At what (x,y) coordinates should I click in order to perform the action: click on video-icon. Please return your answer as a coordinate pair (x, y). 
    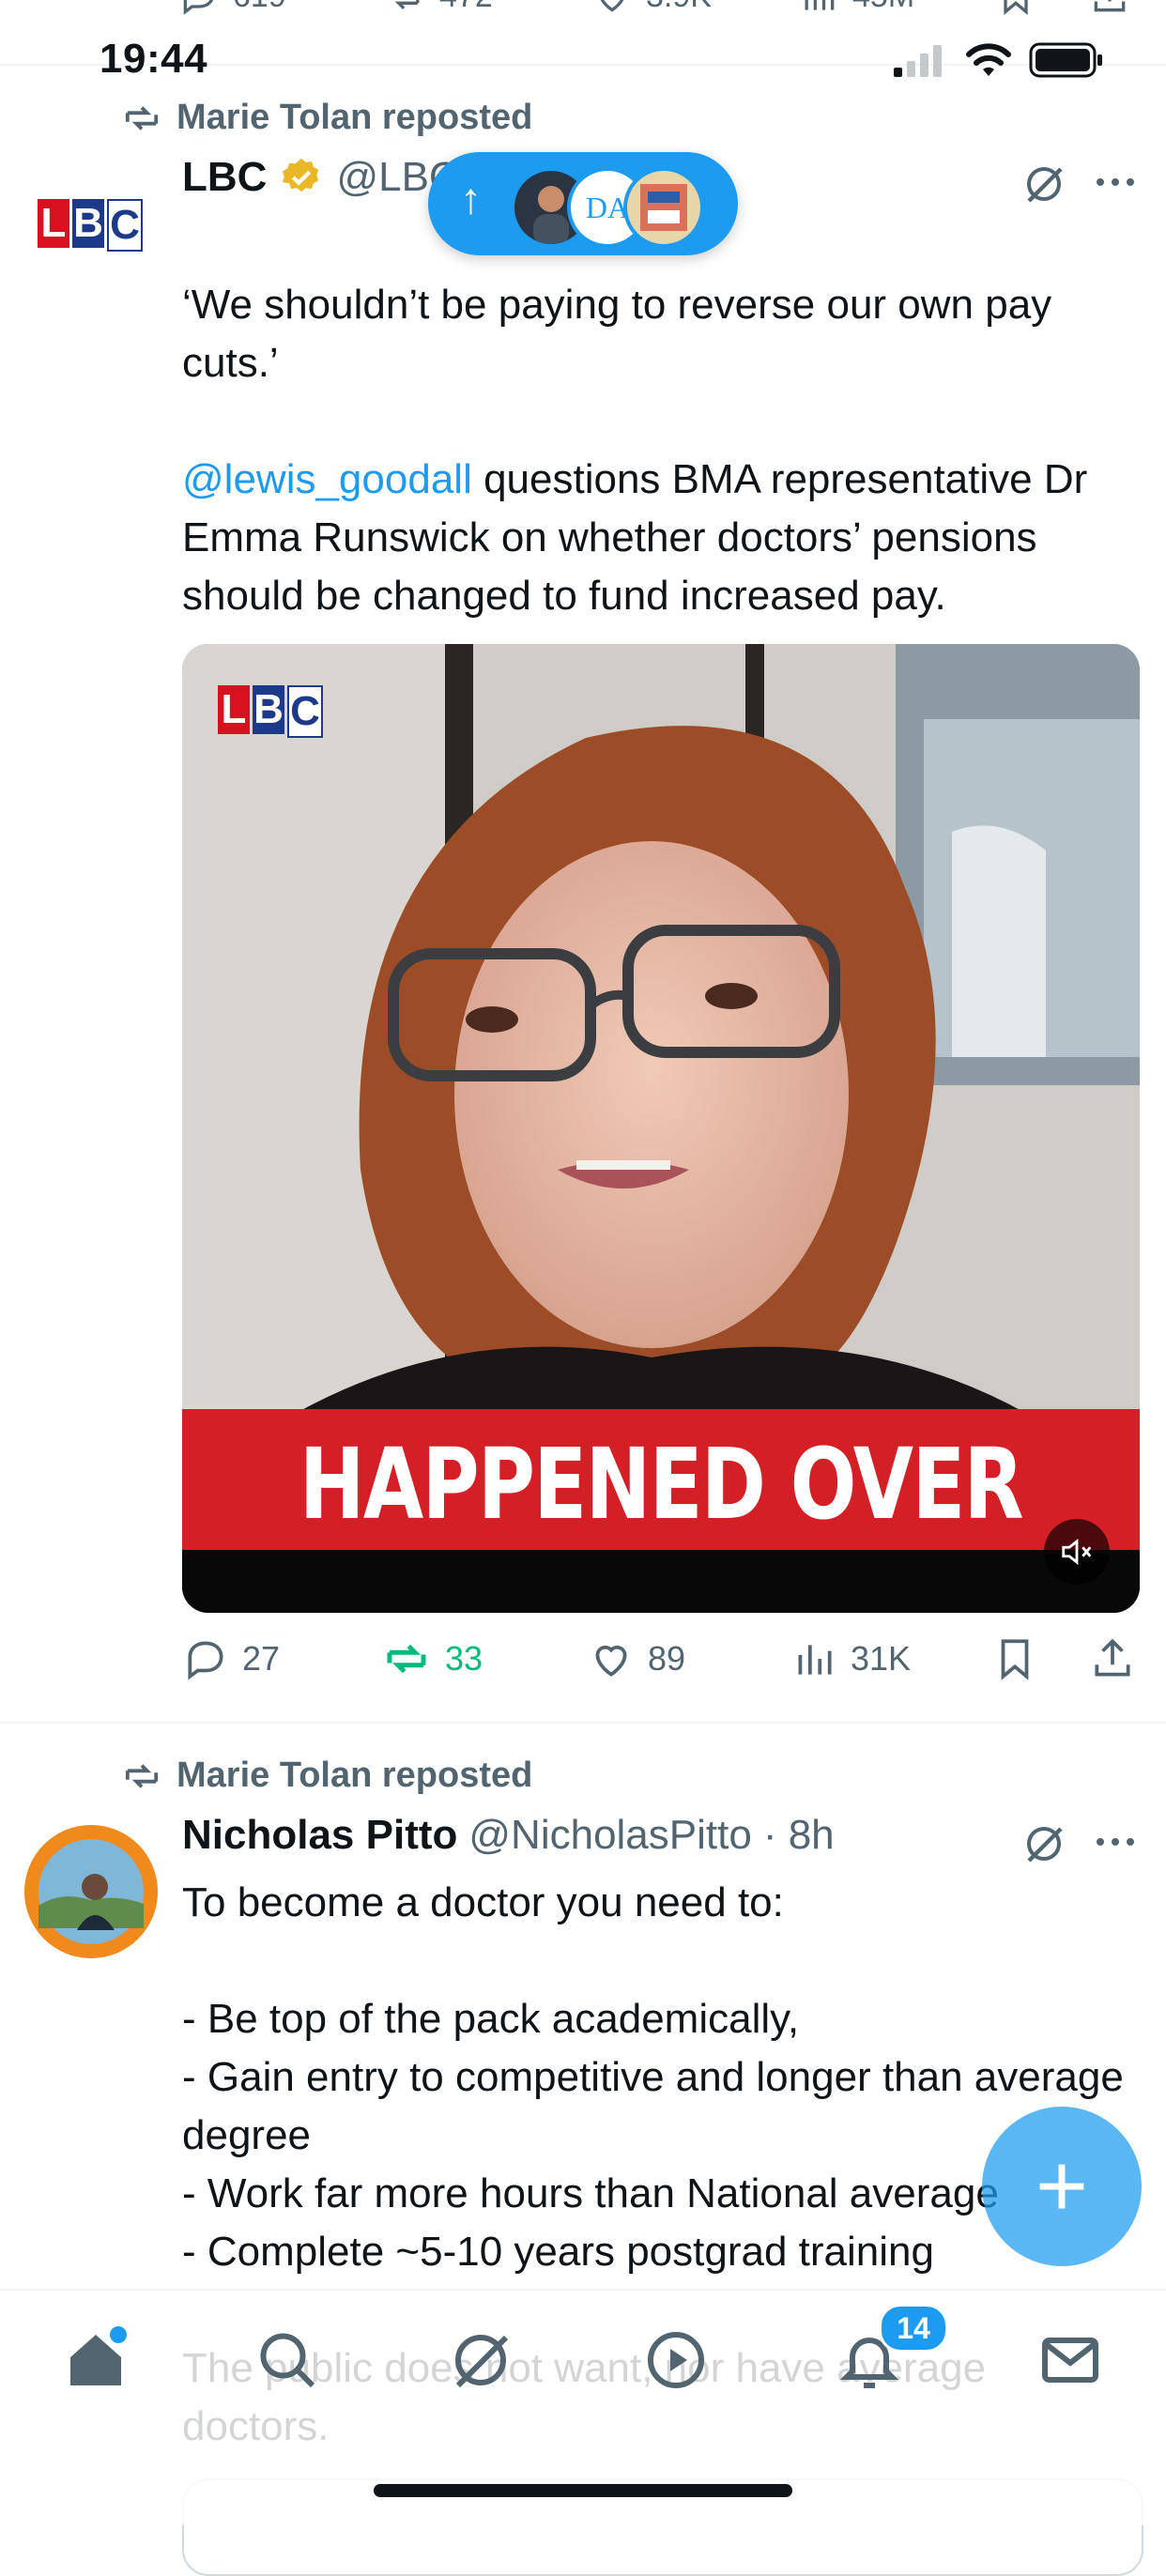
    Looking at the image, I should click on (676, 2360).